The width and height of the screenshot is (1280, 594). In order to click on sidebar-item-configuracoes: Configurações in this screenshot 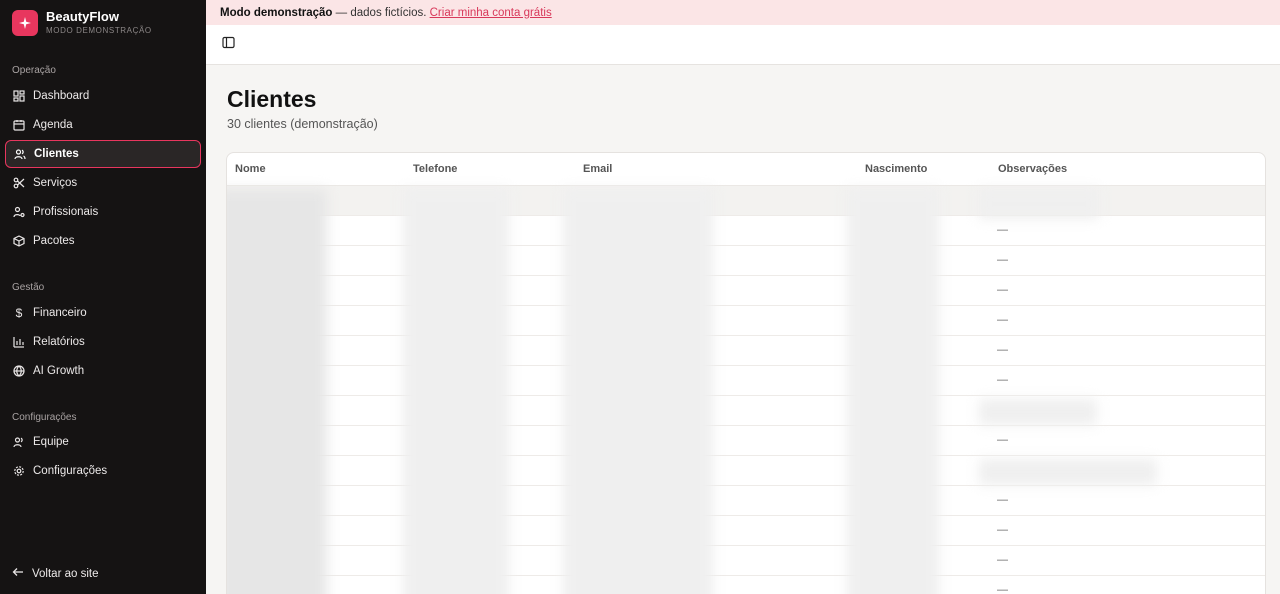, I will do `click(103, 471)`.